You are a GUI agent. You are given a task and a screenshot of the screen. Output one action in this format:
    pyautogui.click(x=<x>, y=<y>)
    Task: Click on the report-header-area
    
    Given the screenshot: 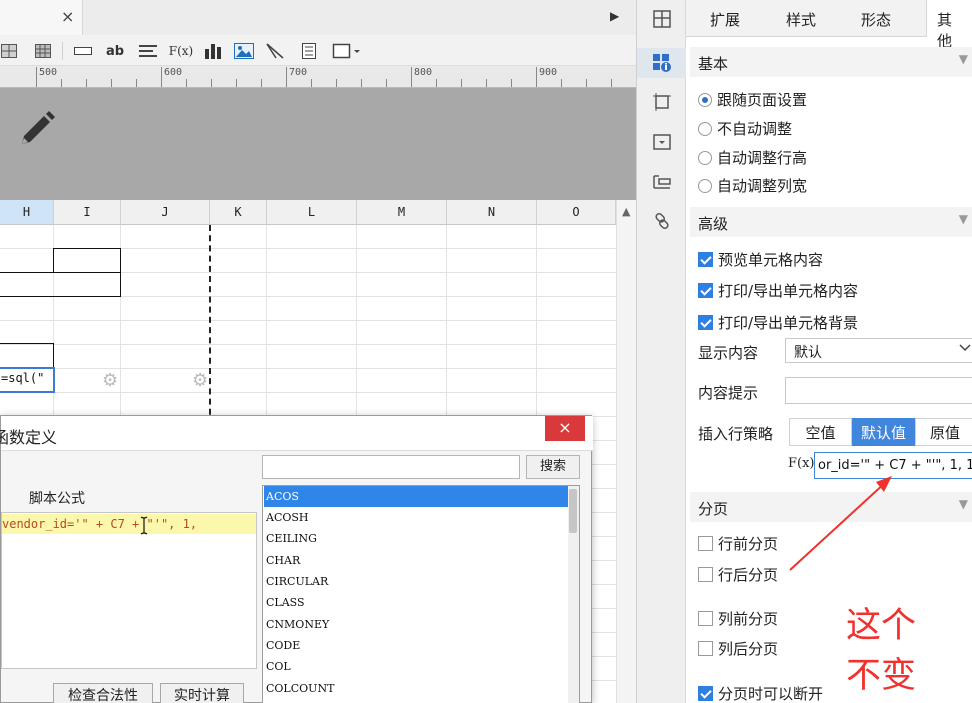 What is the action you would take?
    pyautogui.click(x=318, y=144)
    